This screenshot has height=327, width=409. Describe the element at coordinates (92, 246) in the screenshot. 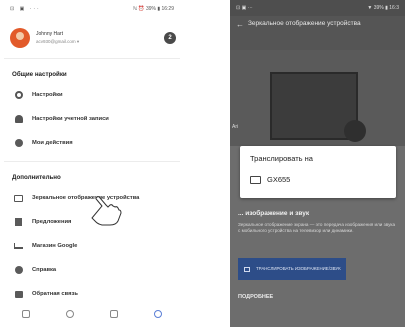

I see `menu-item-google-store: Магазин Google` at that location.